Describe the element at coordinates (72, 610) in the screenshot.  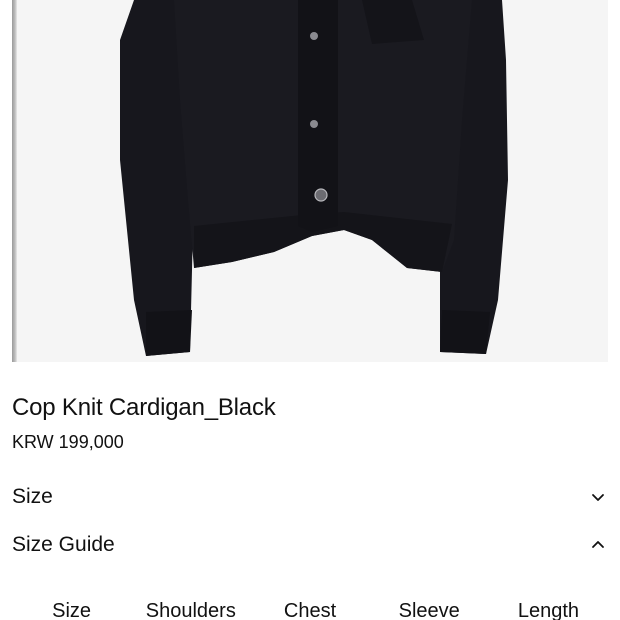
I see `size-table-header-size: Size` at that location.